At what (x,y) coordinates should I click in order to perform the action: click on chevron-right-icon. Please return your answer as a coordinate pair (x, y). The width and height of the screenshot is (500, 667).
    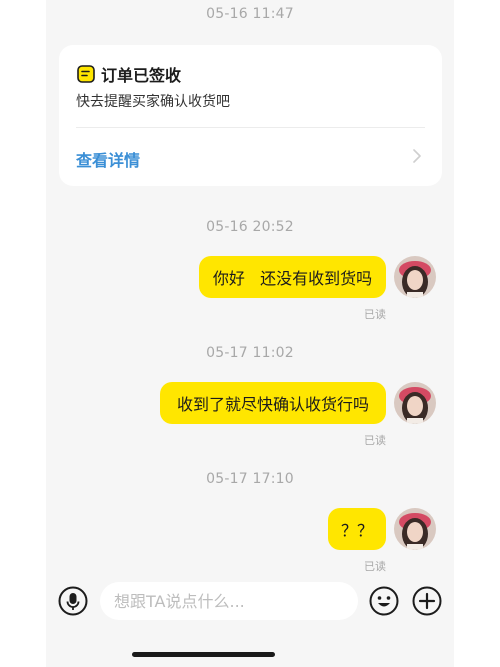
    Looking at the image, I should click on (417, 156).